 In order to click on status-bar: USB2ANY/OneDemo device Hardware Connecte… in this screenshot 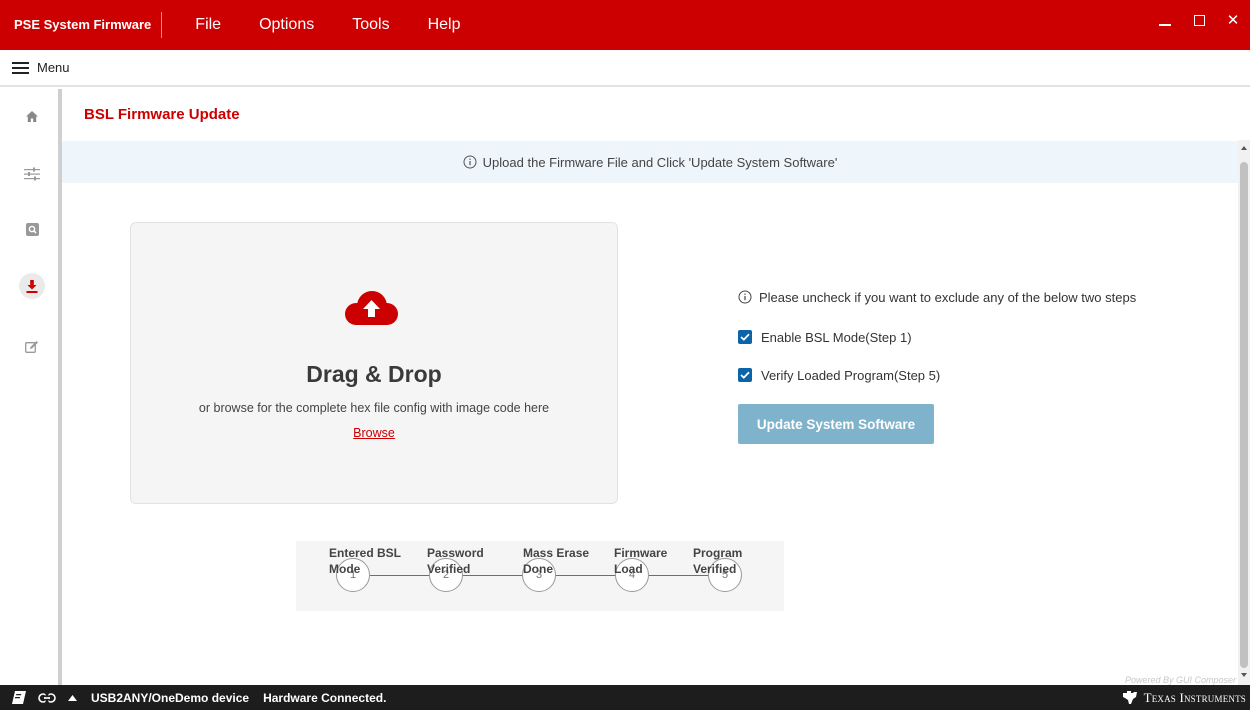, I will do `click(625, 697)`.